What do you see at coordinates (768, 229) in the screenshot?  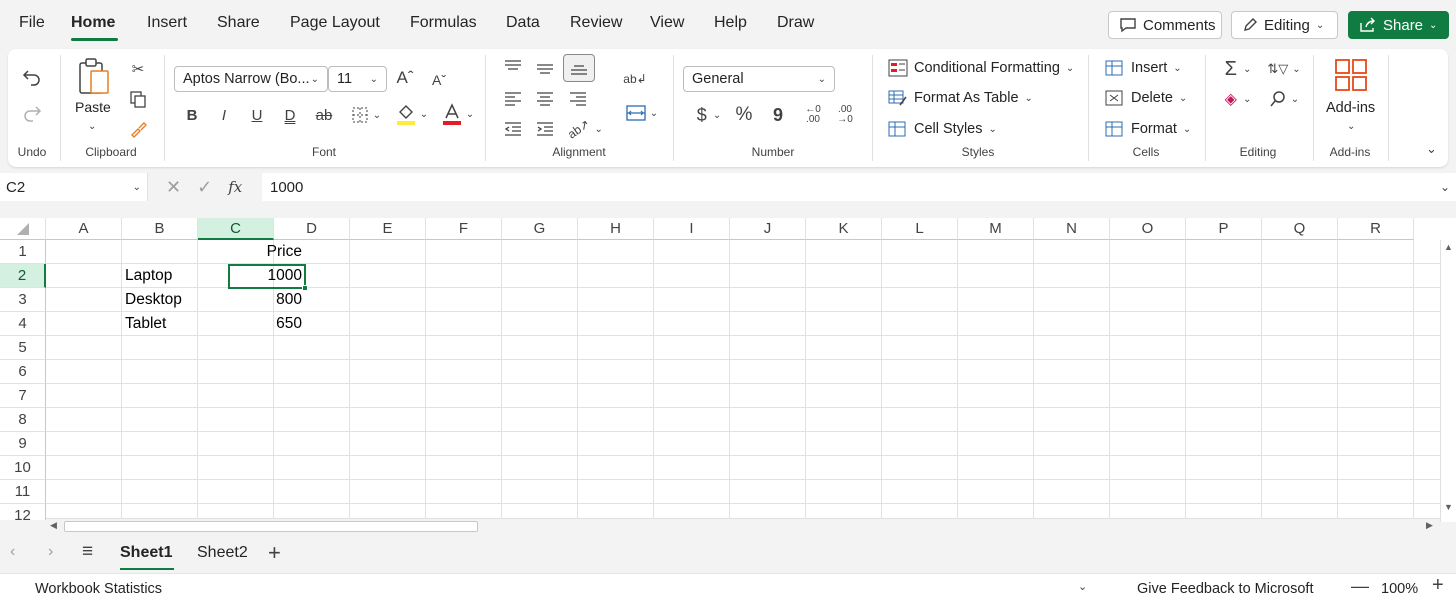 I see `column-header-j: J` at bounding box center [768, 229].